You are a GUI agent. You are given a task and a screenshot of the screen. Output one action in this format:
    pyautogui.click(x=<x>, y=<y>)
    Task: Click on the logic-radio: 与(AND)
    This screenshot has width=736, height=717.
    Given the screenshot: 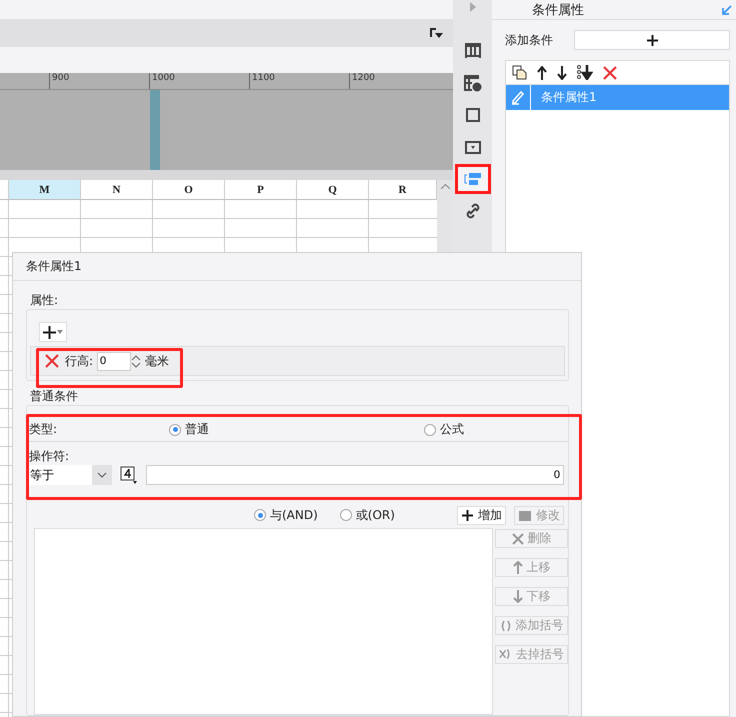 What is the action you would take?
    pyautogui.click(x=286, y=515)
    